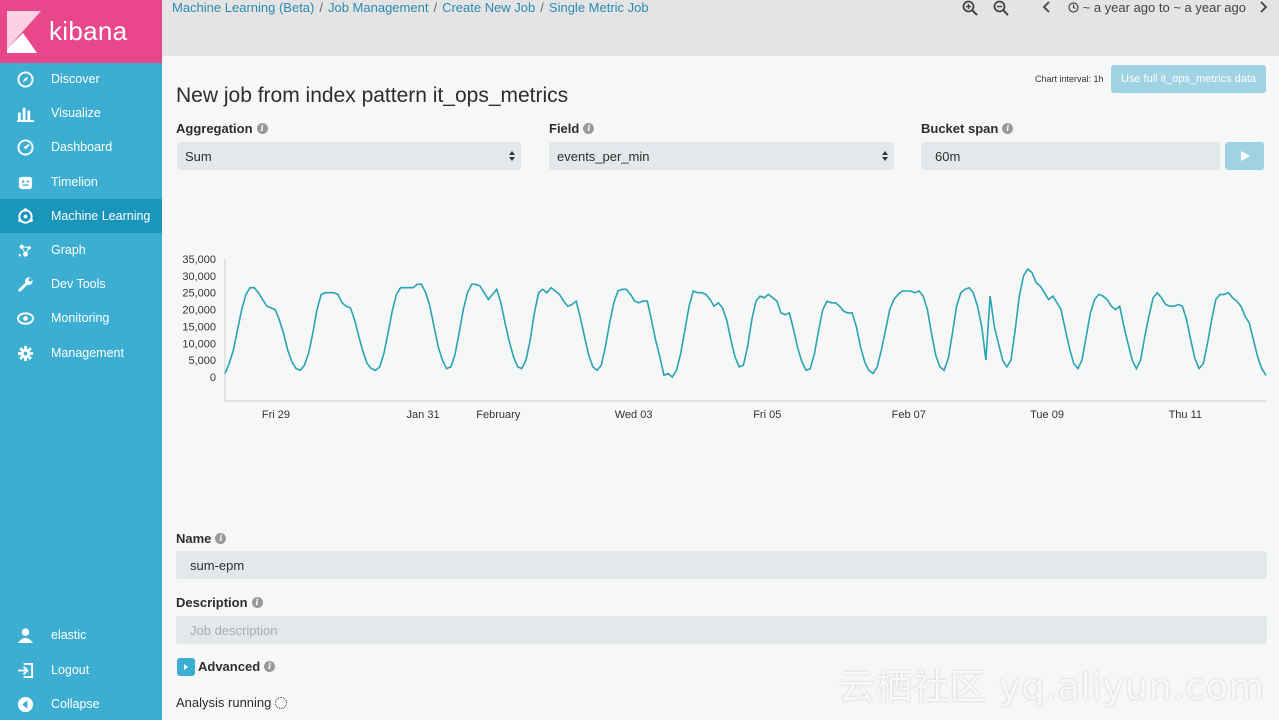 The image size is (1279, 720). I want to click on name-label: Name i, so click(201, 538).